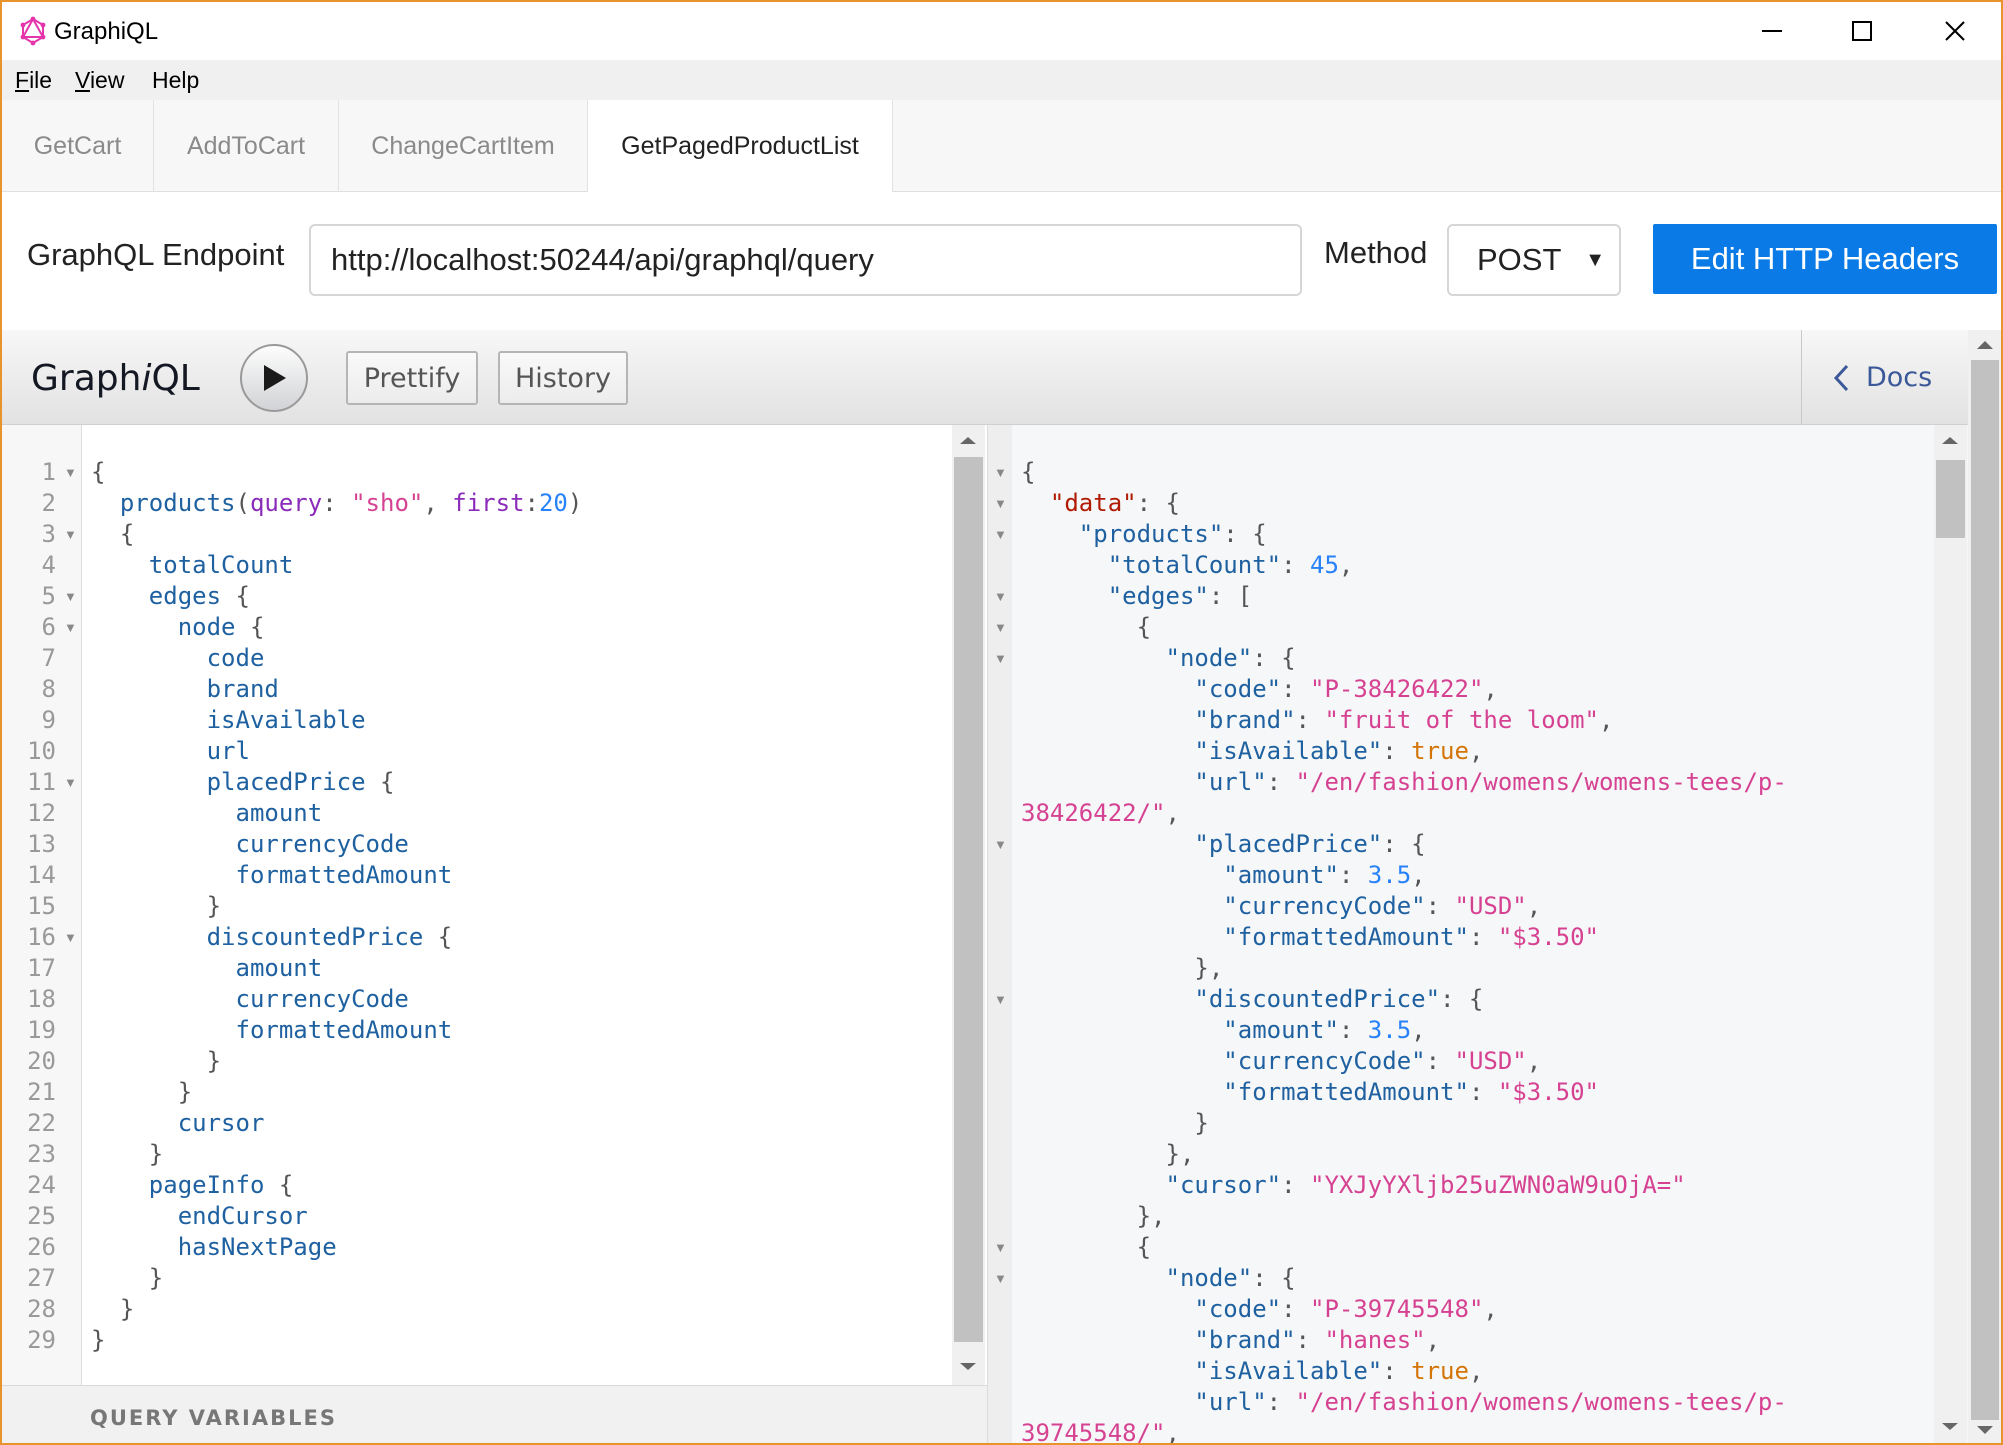 The image size is (2003, 1445). What do you see at coordinates (1376, 252) in the screenshot?
I see `method-label: Method` at bounding box center [1376, 252].